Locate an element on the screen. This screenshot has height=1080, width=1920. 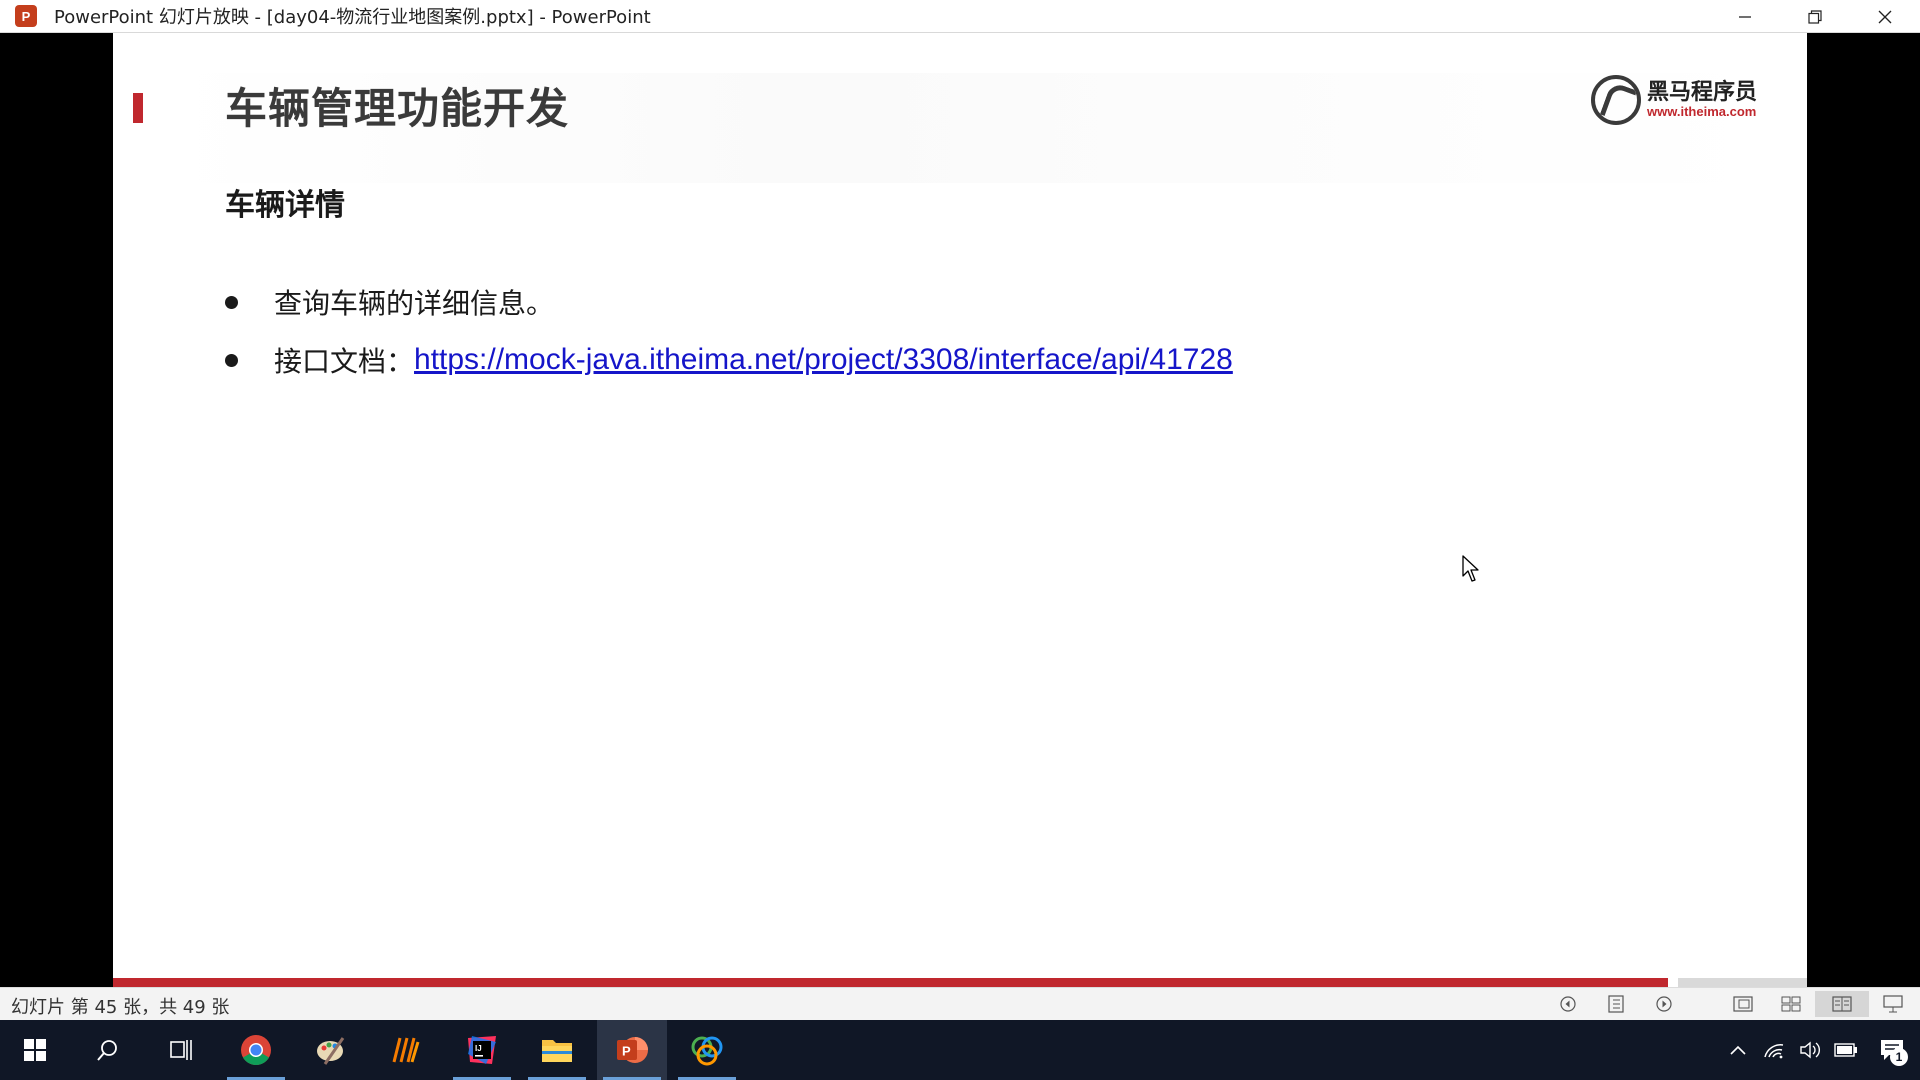
previous-slide-button is located at coordinates (1568, 1004).